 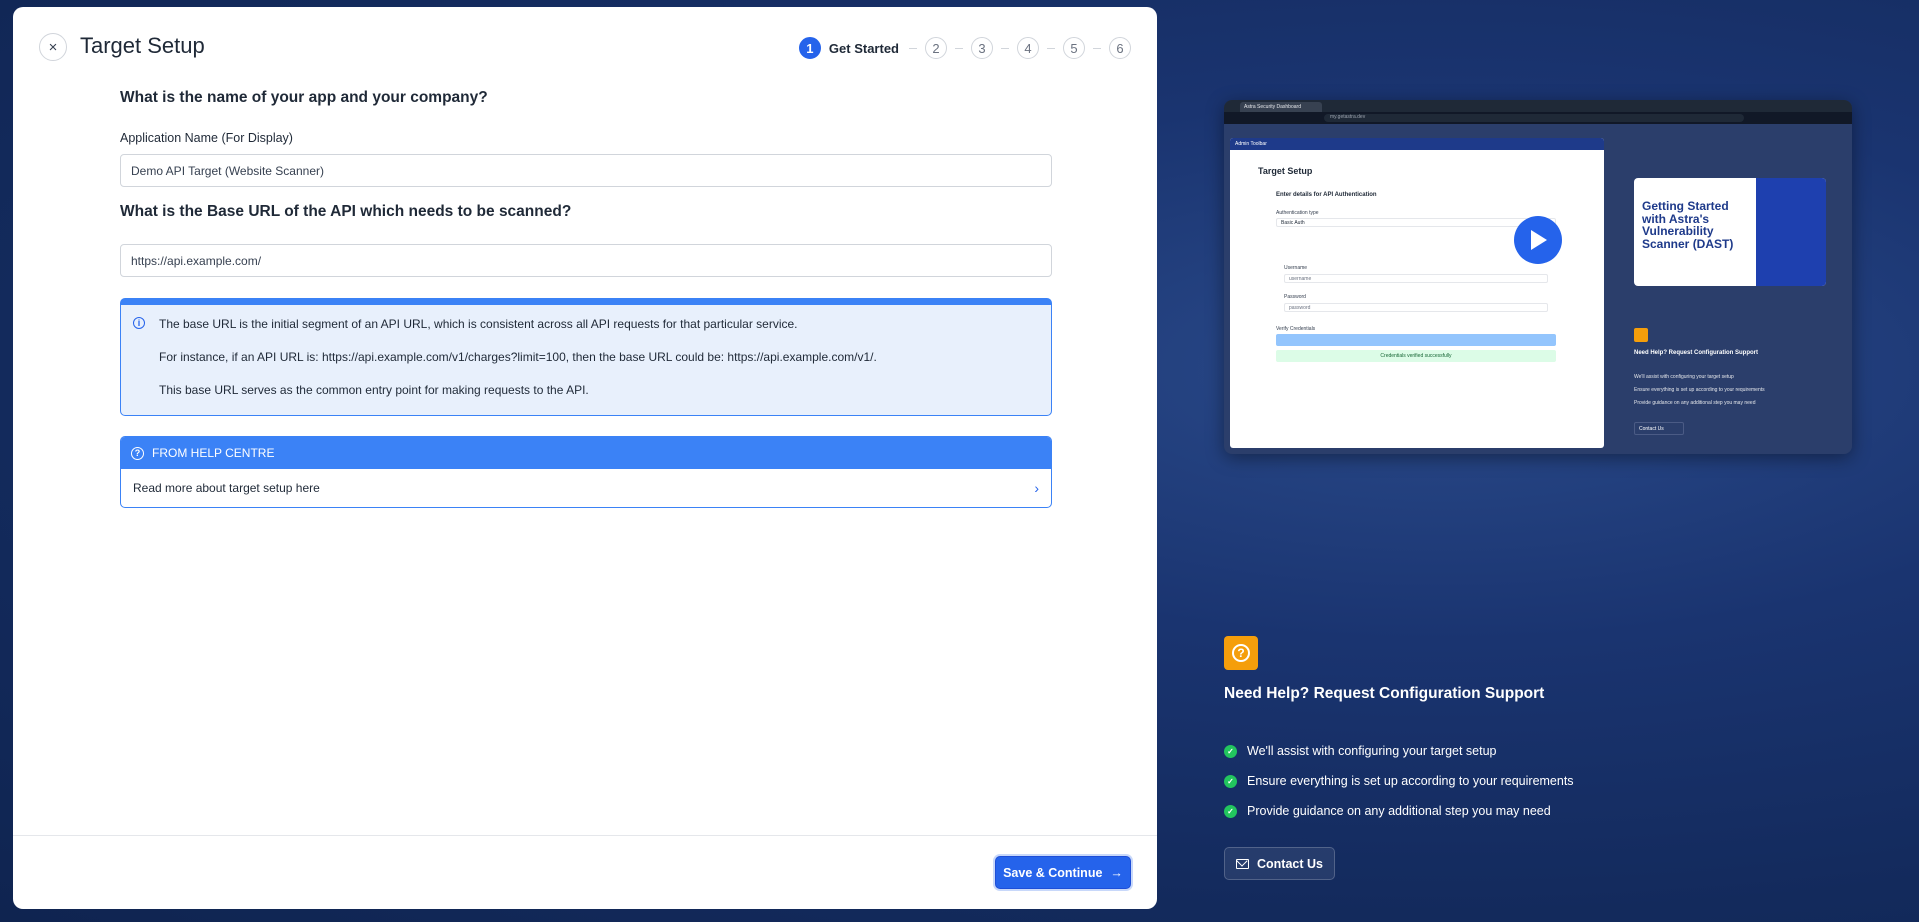 What do you see at coordinates (936, 48) in the screenshot?
I see `step-2: 2` at bounding box center [936, 48].